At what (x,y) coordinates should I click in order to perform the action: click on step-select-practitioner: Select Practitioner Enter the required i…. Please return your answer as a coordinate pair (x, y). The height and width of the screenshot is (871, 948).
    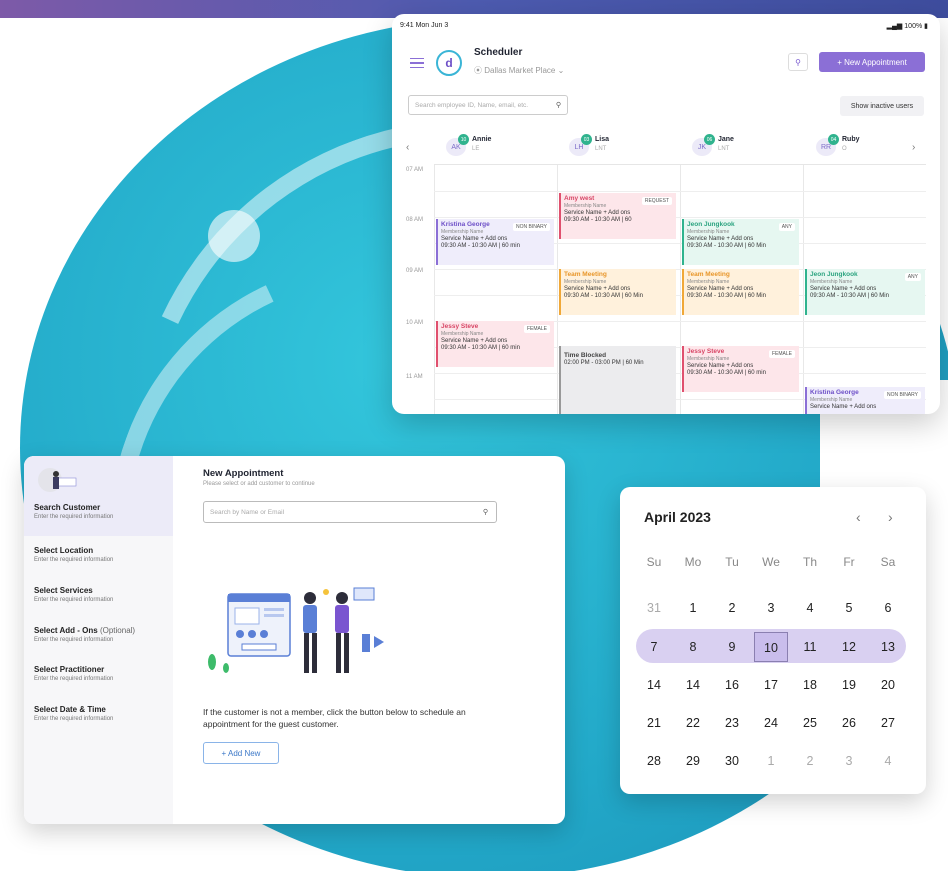
    Looking at the image, I should click on (73, 673).